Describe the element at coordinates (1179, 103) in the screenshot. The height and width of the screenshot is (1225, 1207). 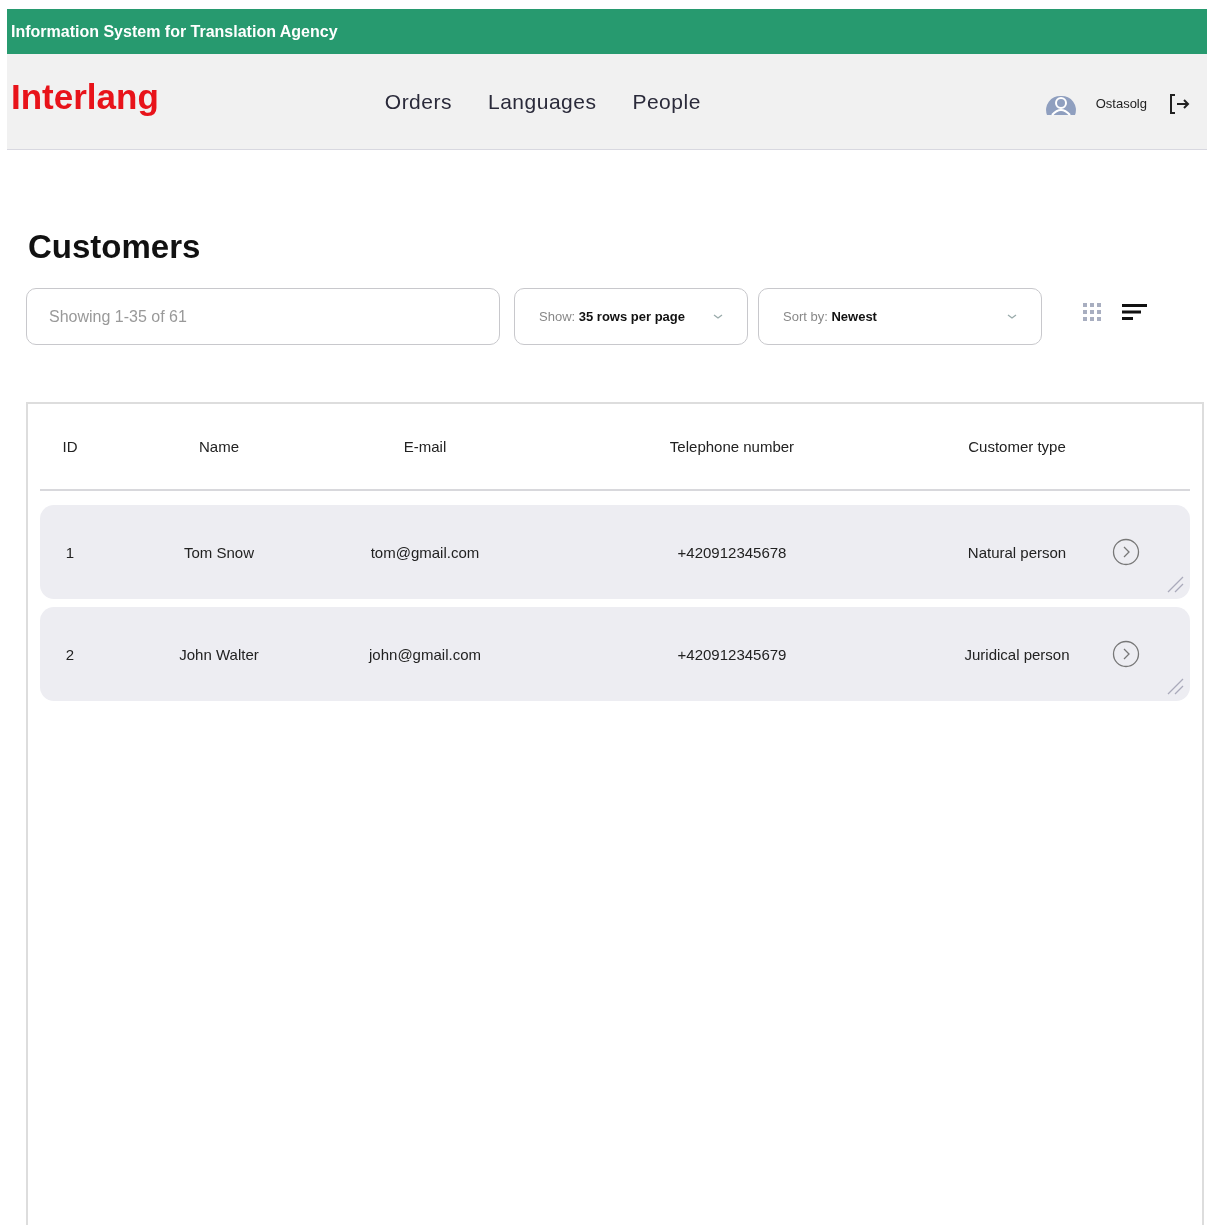
I see `logout-icon` at that location.